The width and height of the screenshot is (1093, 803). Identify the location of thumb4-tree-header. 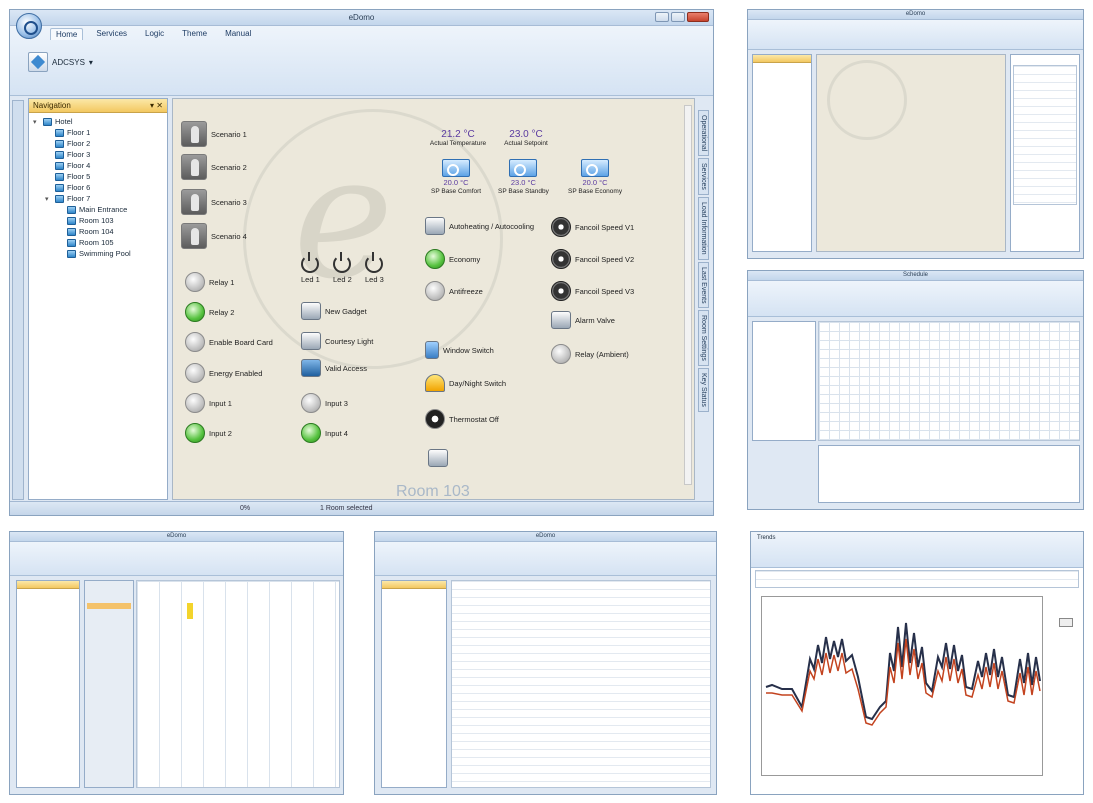
(414, 585).